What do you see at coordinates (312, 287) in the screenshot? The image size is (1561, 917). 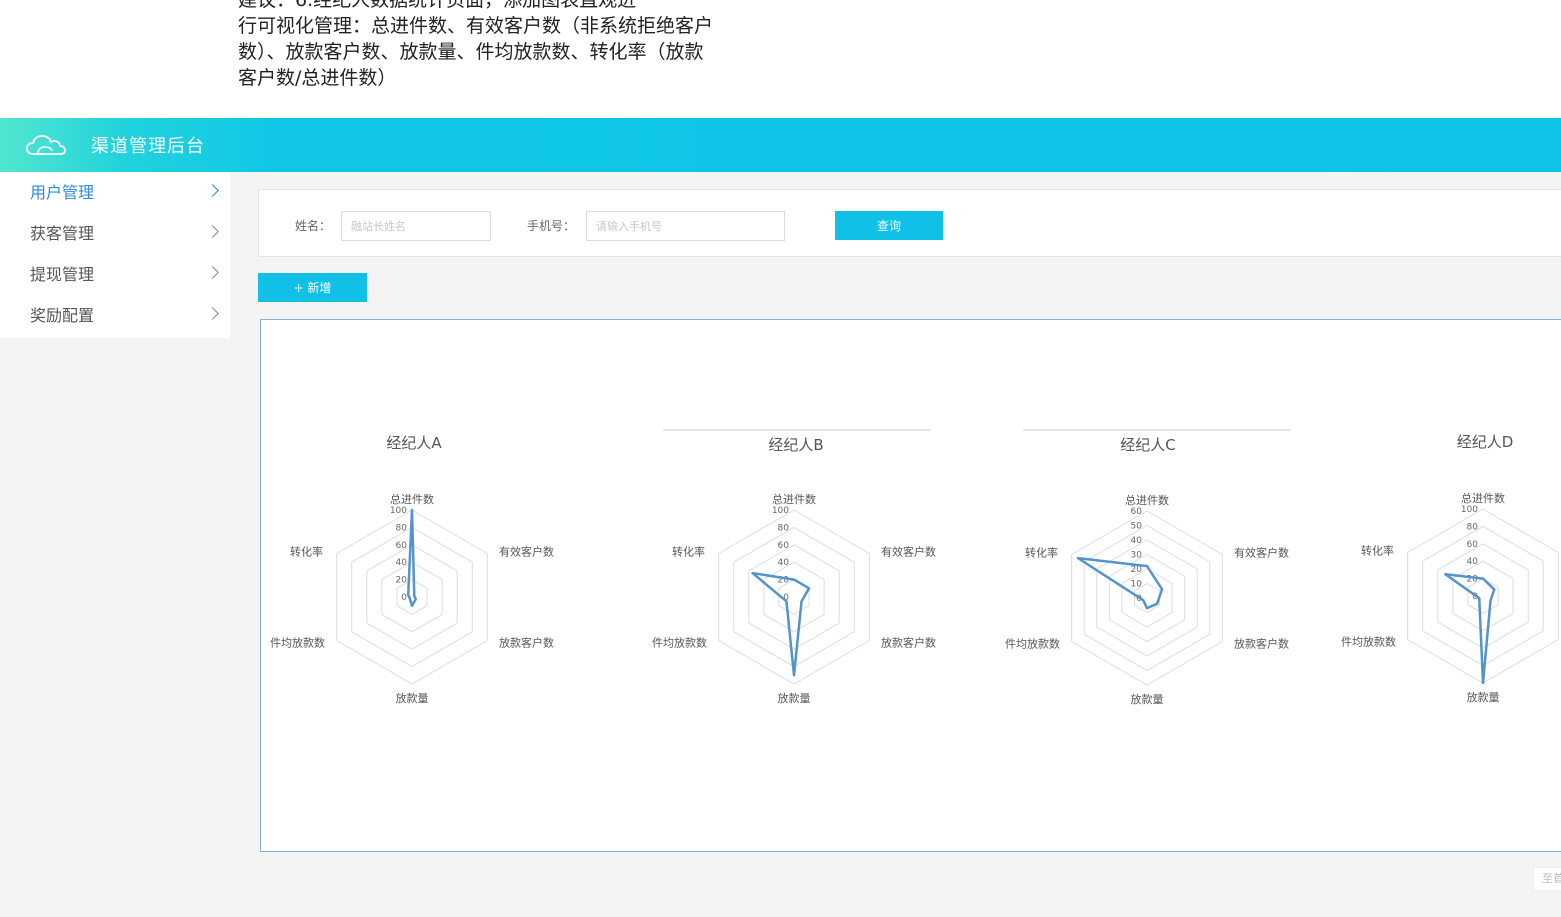 I see `add-button: + 新增` at bounding box center [312, 287].